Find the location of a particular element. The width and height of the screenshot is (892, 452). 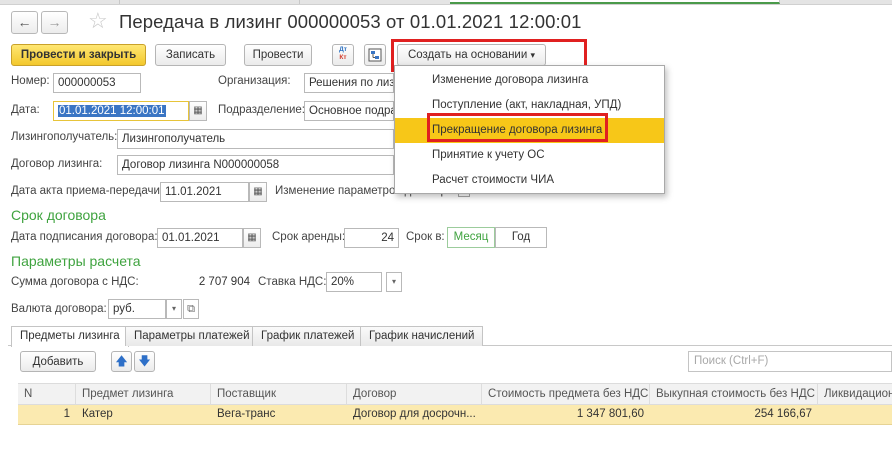

move-up-button: 🡅 is located at coordinates (121, 361).